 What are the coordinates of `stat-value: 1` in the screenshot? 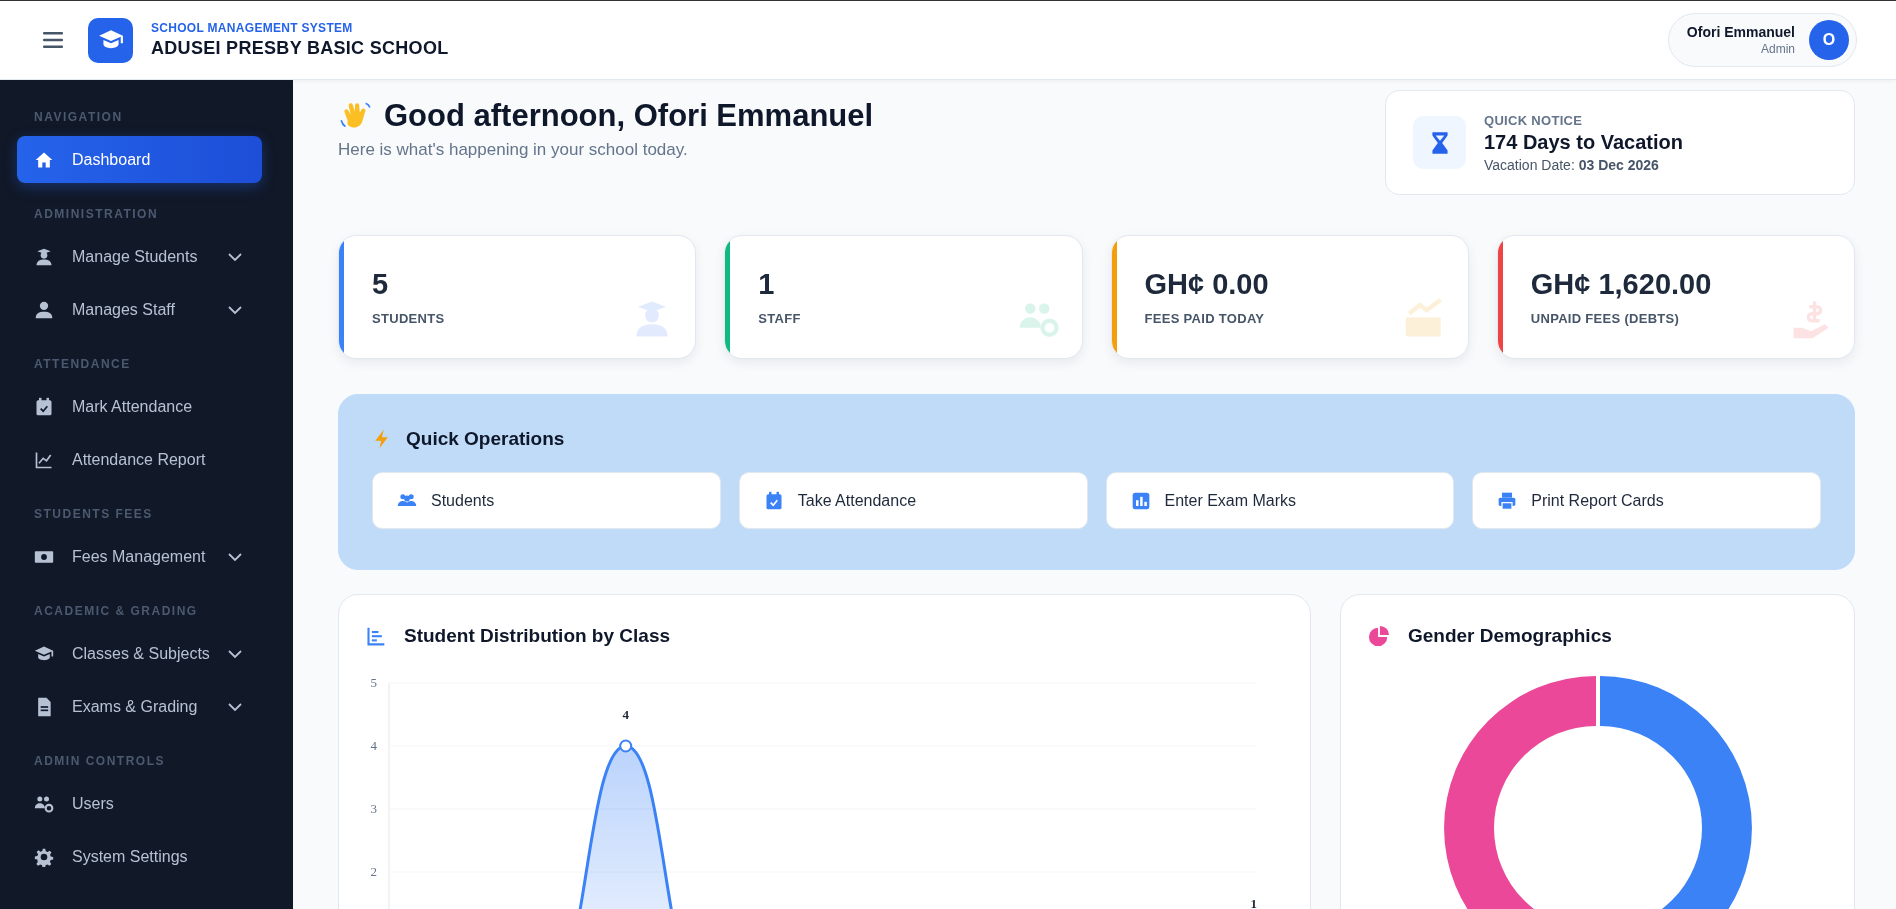 It's located at (767, 284).